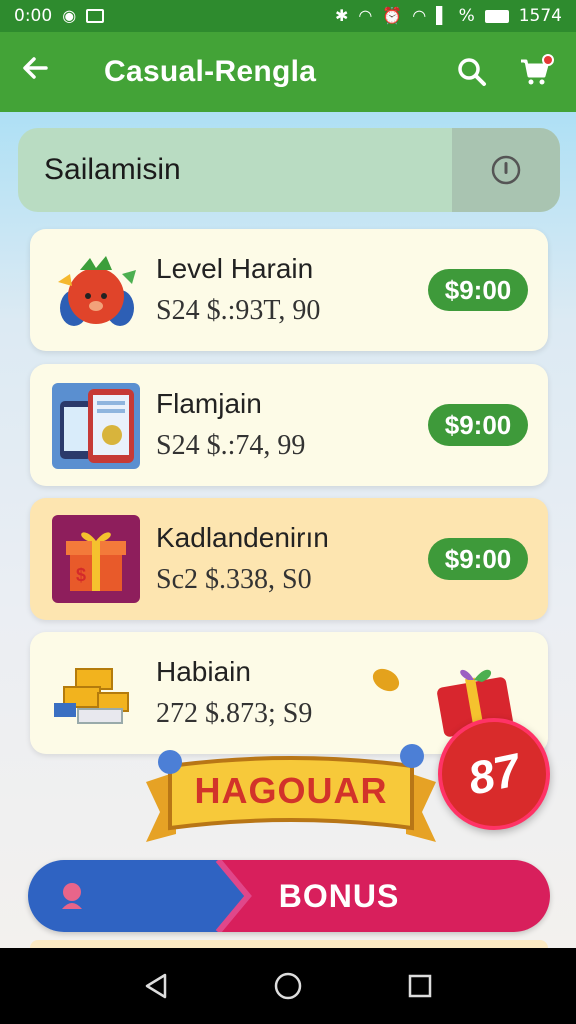 This screenshot has width=576, height=1024. Describe the element at coordinates (289, 170) in the screenshot. I see `section-header: Sailamisin` at that location.